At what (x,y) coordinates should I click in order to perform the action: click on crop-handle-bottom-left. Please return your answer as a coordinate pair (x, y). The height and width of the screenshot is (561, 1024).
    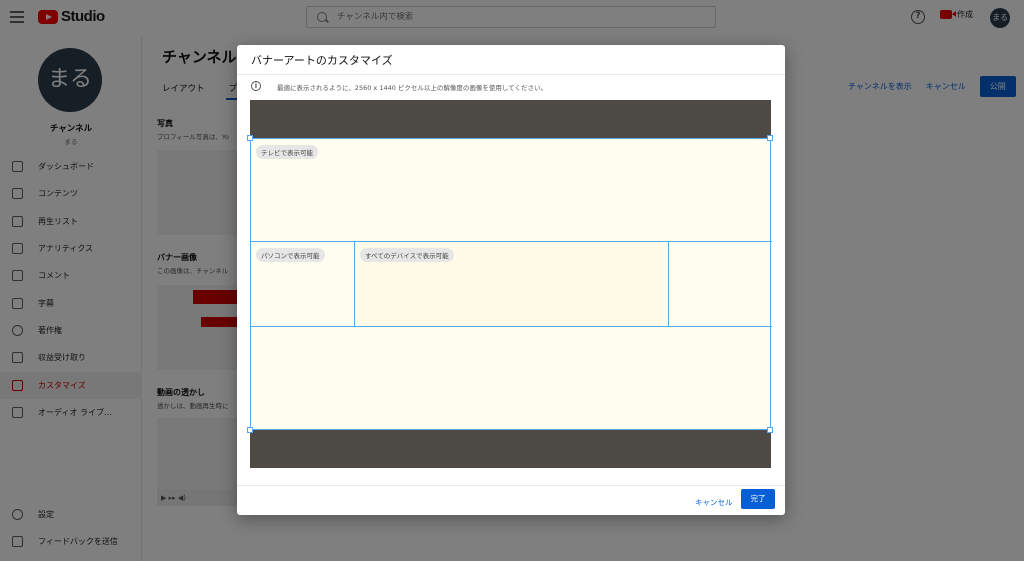
    Looking at the image, I should click on (250, 430).